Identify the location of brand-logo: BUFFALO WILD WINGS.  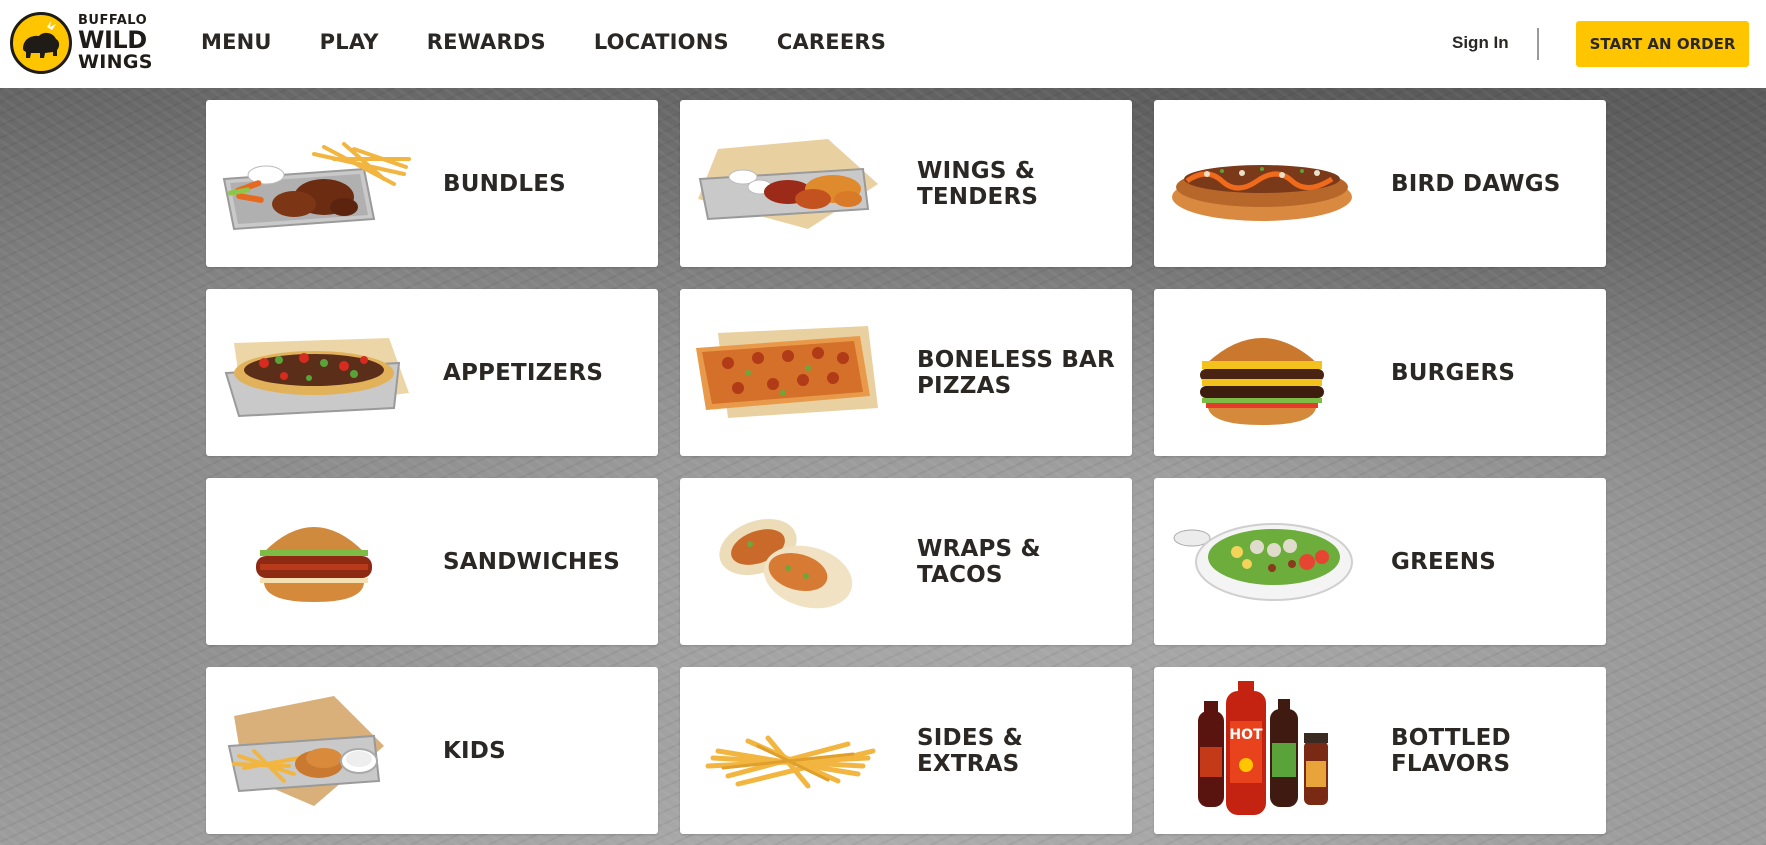
(81, 43).